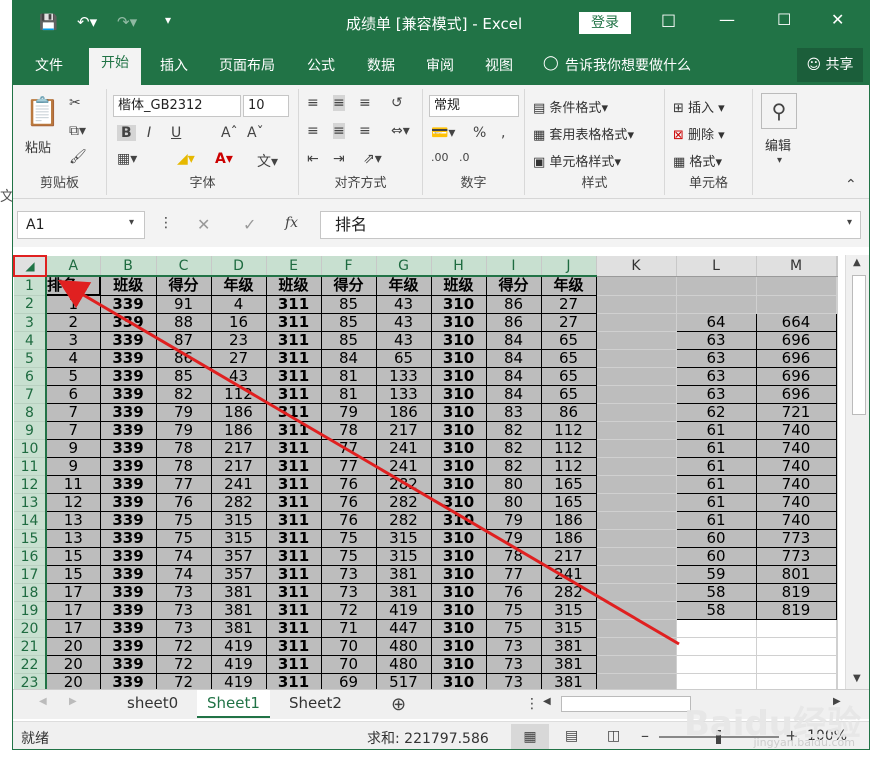  Describe the element at coordinates (73, 610) in the screenshot. I see `cell: 17` at that location.